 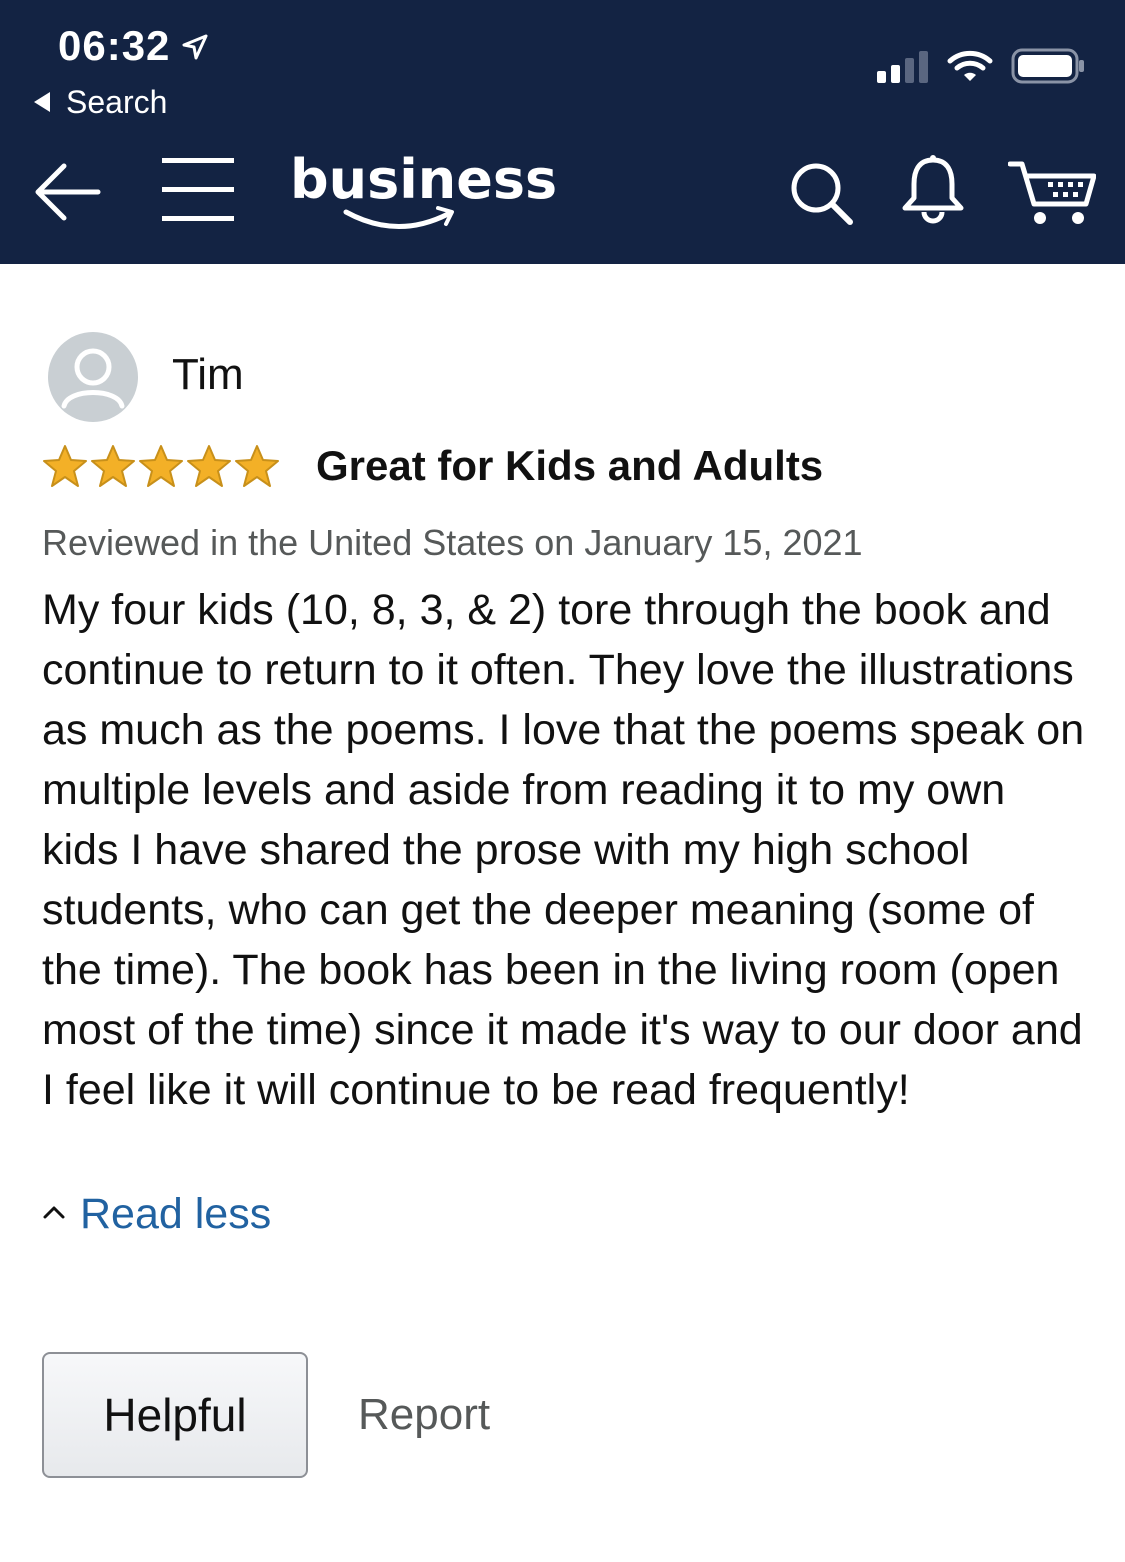 I want to click on logo-wordmark: business, so click(x=424, y=179).